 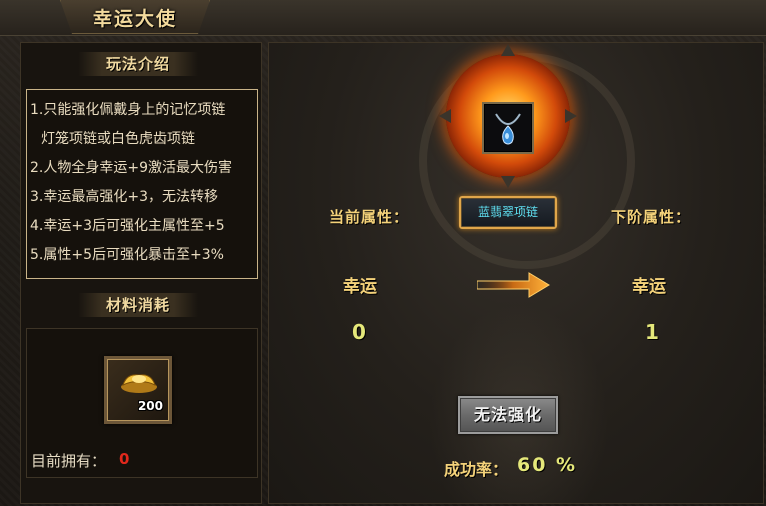 What do you see at coordinates (359, 332) in the screenshot?
I see `current-stat-value: 0` at bounding box center [359, 332].